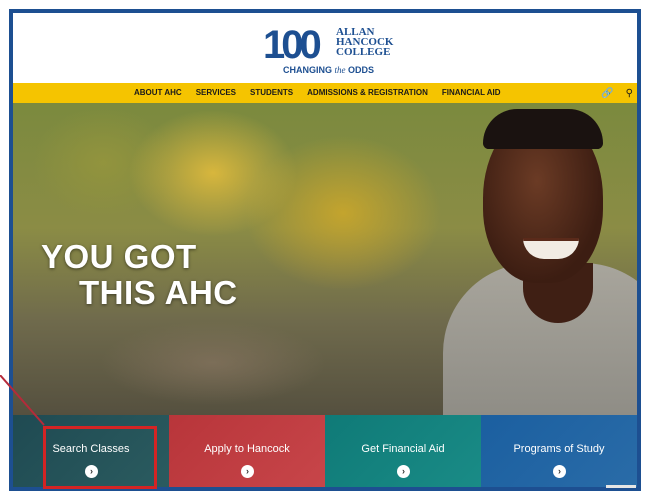 The image size is (650, 497). Describe the element at coordinates (158, 93) in the screenshot. I see `nav-about: ABOUT AHC` at that location.